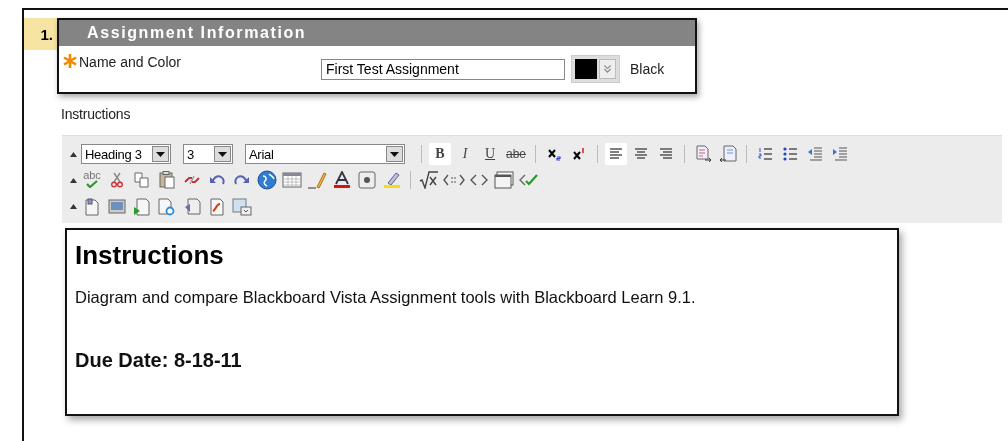 The height and width of the screenshot is (441, 1008). I want to click on bold-button: B, so click(440, 154).